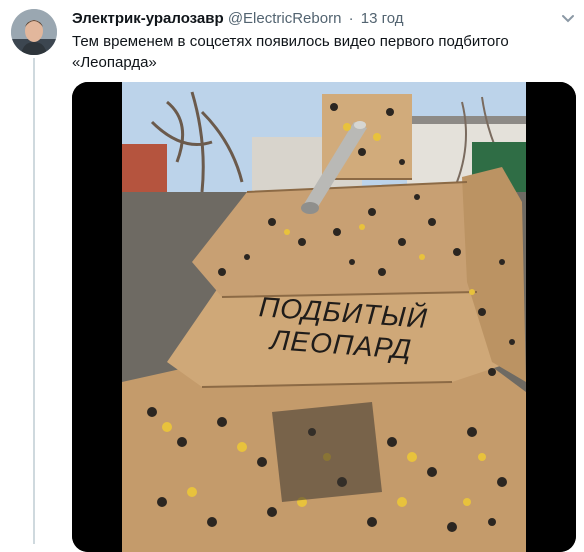  I want to click on author-handle: @ElectricReborn, so click(285, 18).